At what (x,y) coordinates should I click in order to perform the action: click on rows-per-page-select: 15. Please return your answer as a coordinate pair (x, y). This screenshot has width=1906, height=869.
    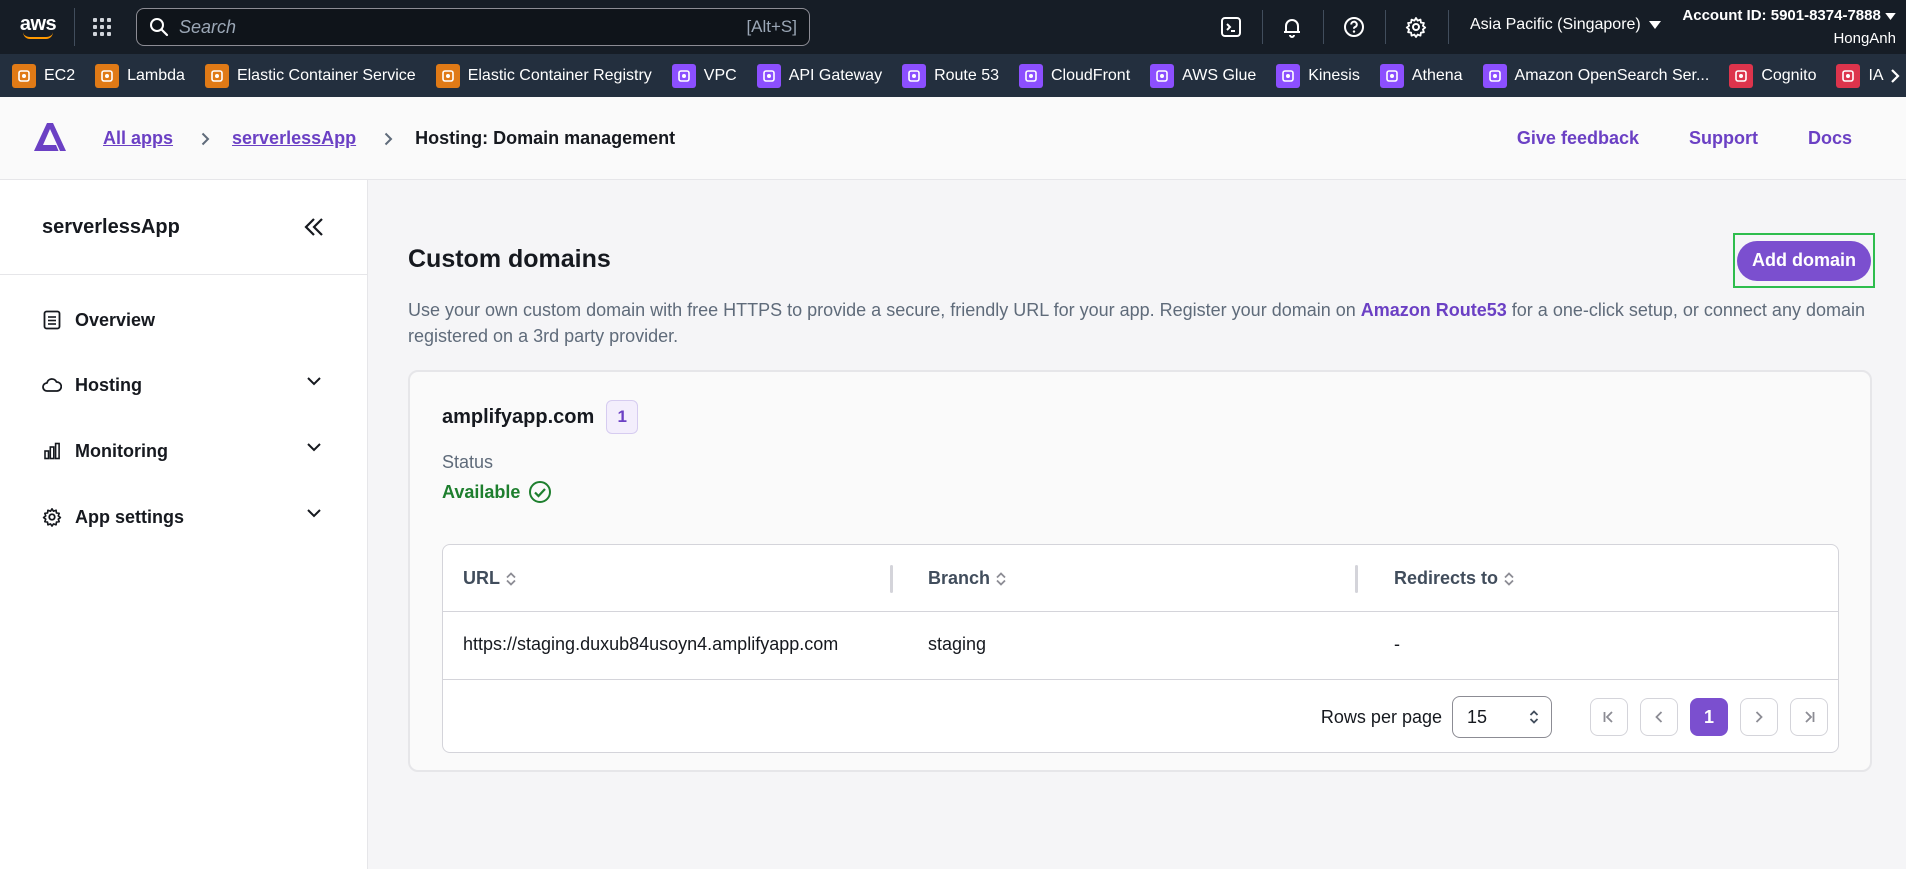
    Looking at the image, I should click on (1502, 717).